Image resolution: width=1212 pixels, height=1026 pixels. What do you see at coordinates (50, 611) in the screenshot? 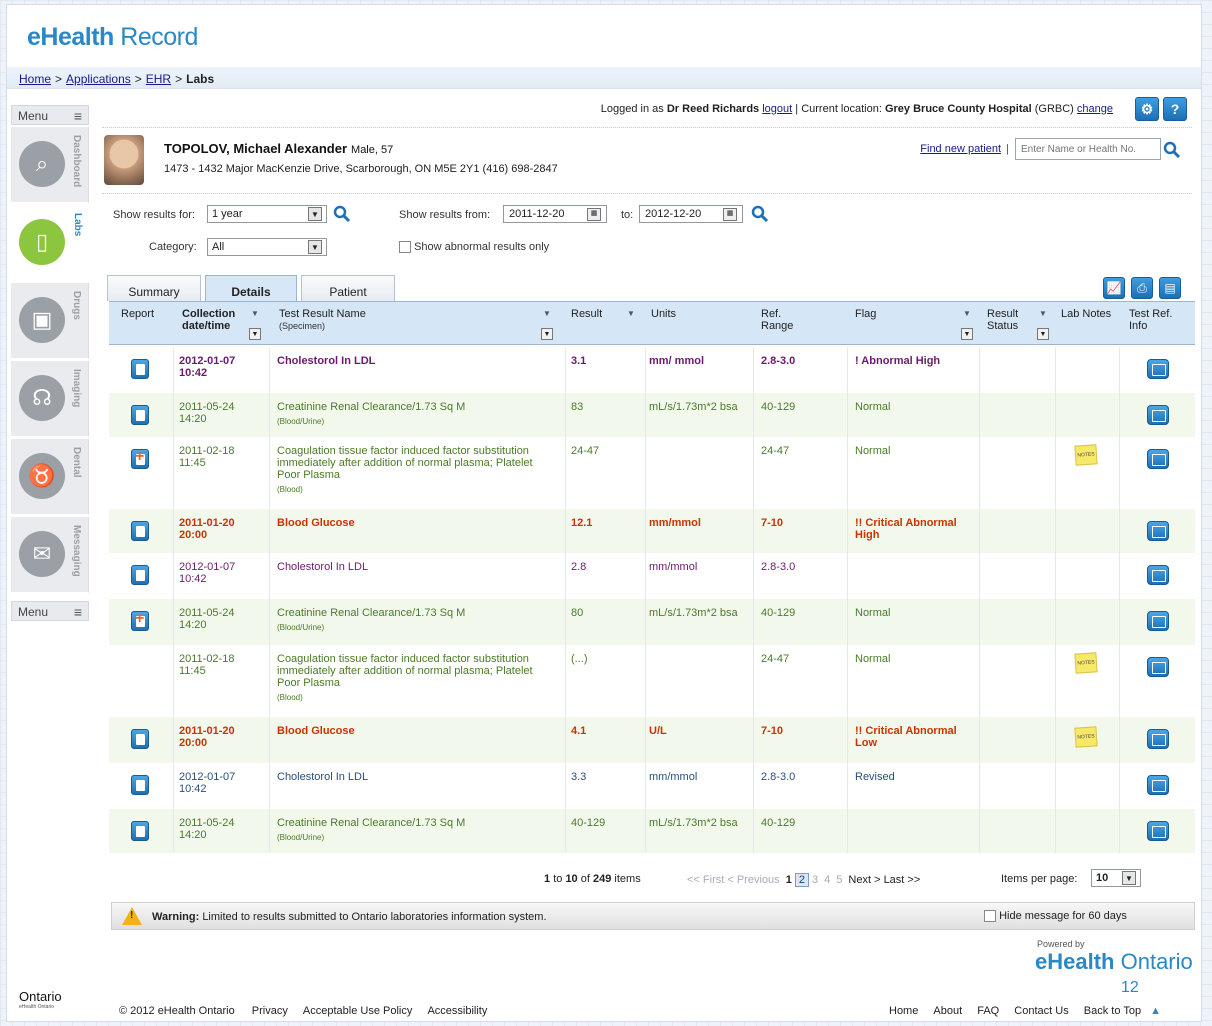
I see `menu-toggle-bottom: Menu ≡` at bounding box center [50, 611].